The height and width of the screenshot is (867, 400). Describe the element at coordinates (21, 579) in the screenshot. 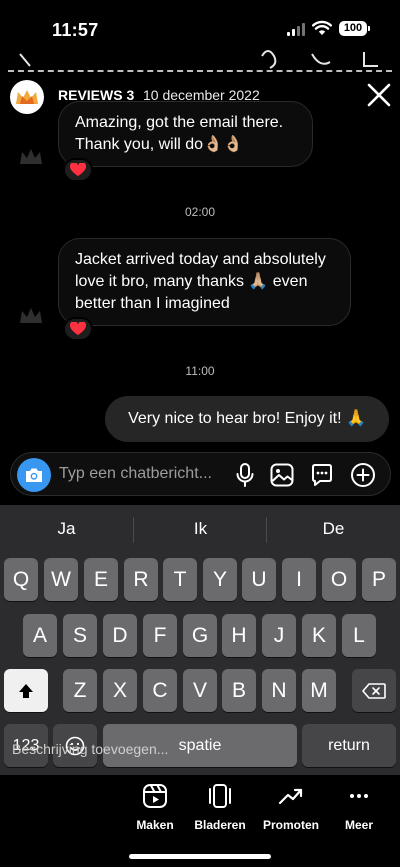

I see `key-q: Q` at that location.